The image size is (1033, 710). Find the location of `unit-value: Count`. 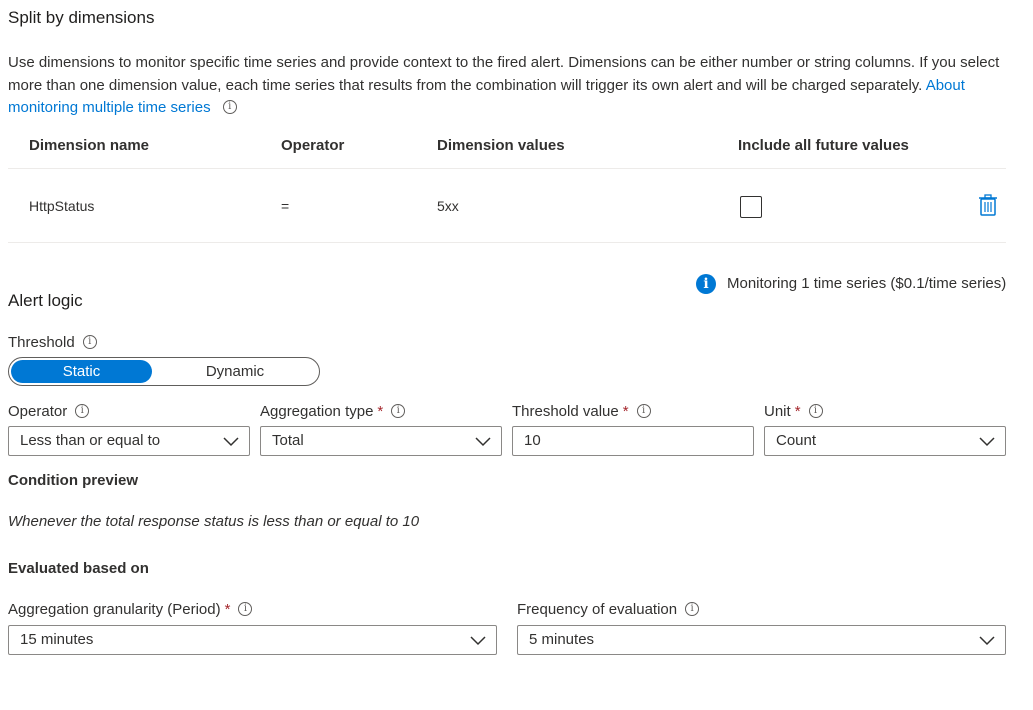

unit-value: Count is located at coordinates (796, 440).